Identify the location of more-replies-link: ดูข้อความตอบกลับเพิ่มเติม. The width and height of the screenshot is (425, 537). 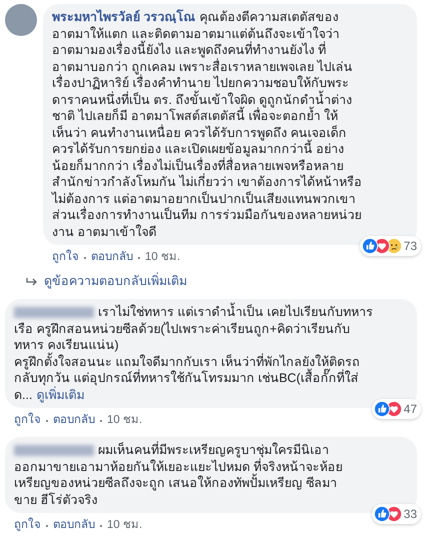
(115, 281).